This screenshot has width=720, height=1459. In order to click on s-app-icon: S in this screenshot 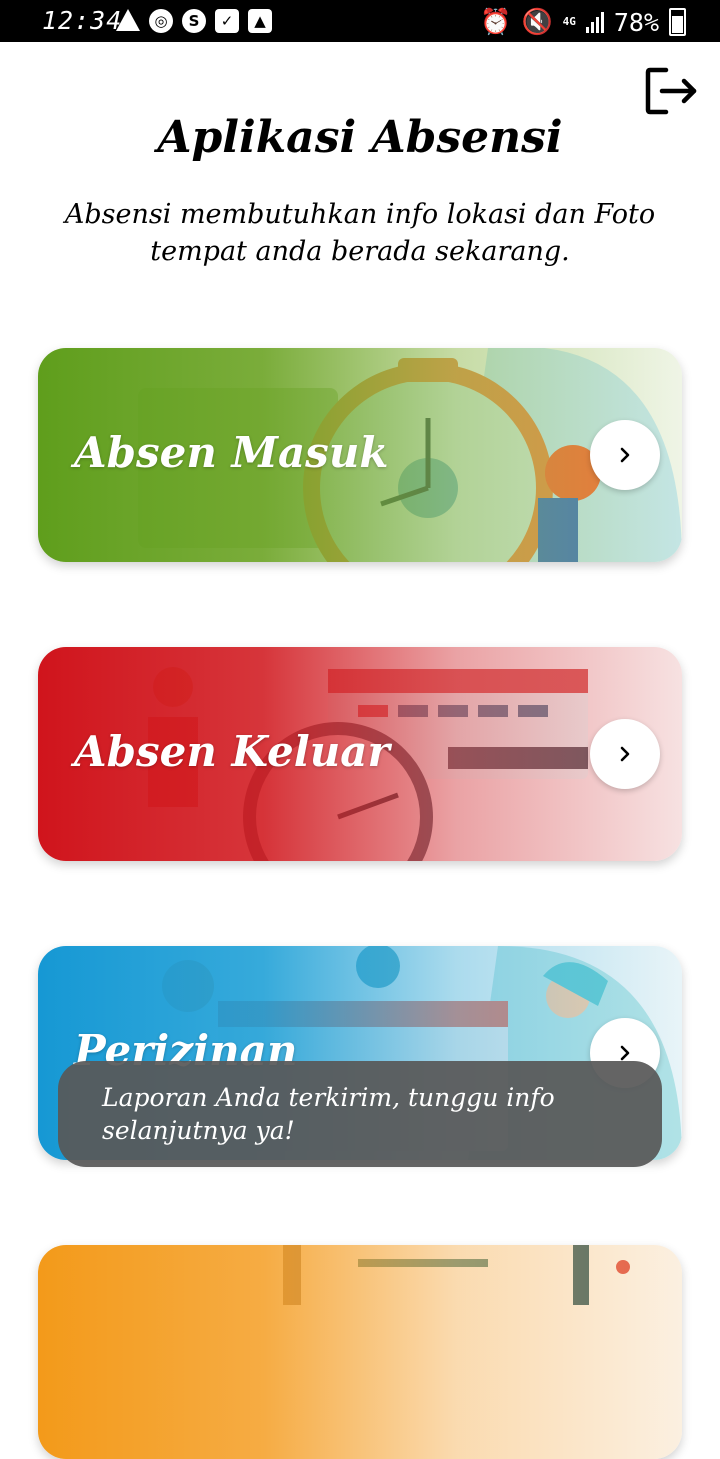, I will do `click(194, 21)`.